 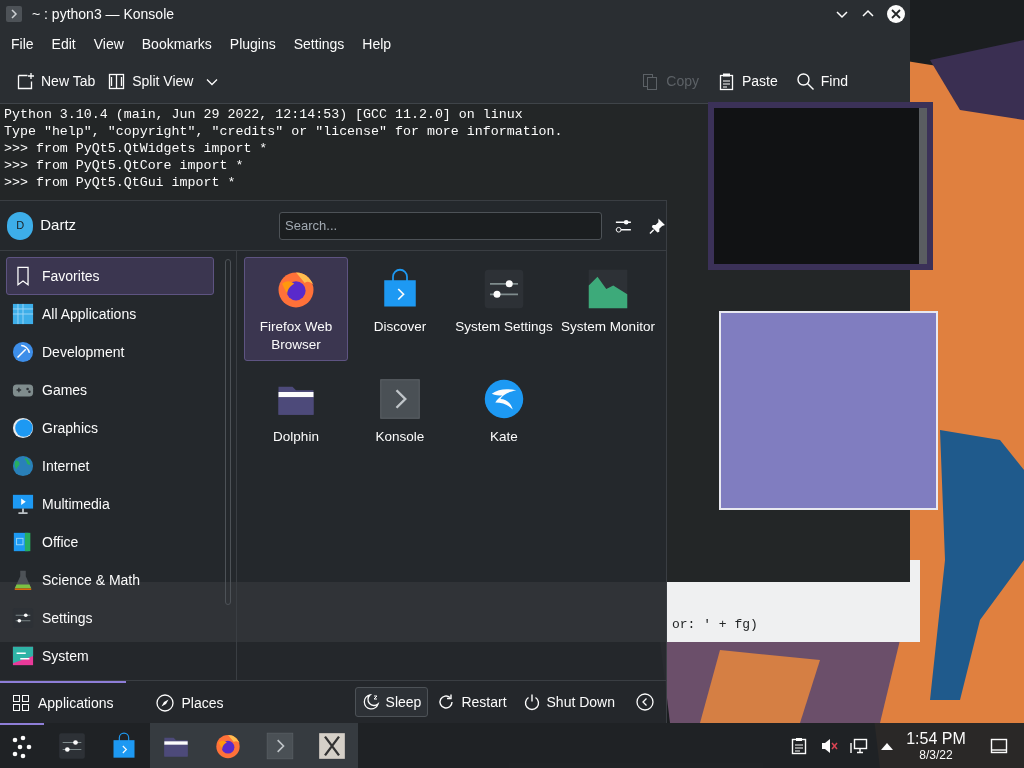 What do you see at coordinates (110, 542) in the screenshot?
I see `category-item: Office` at bounding box center [110, 542].